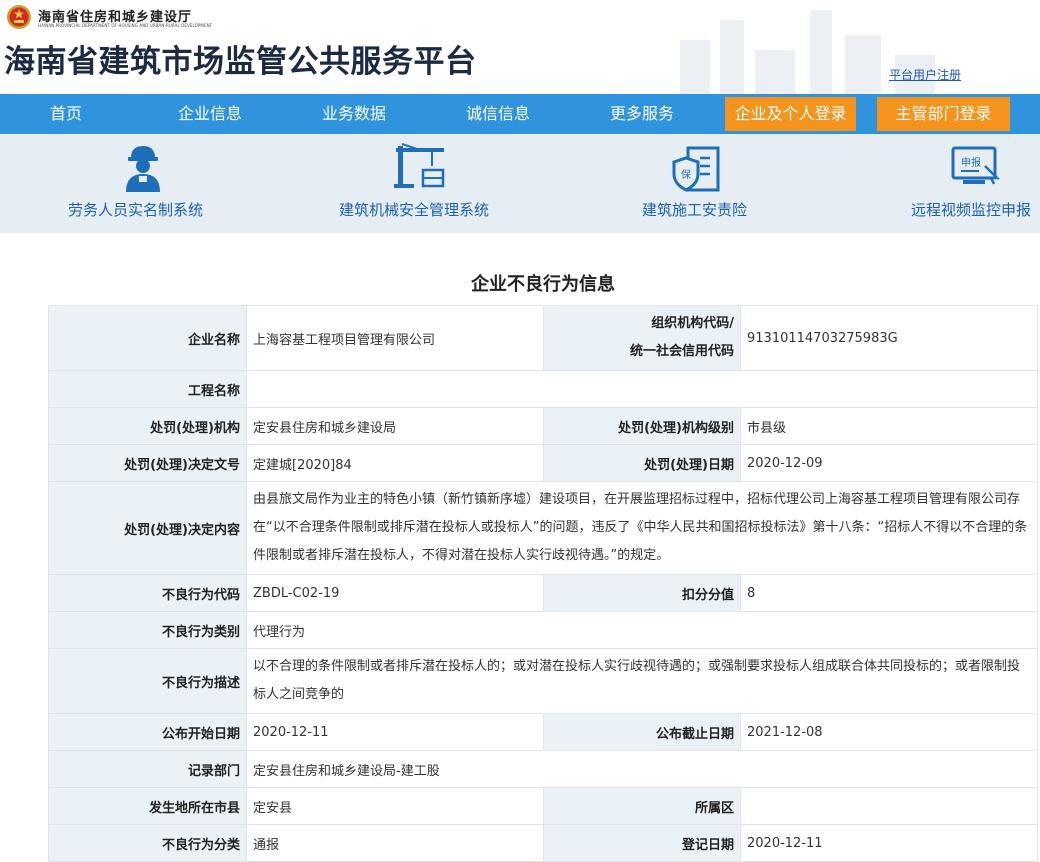  I want to click on penalty-doc-no-label: 处罚(处理)决定文号, so click(147, 463).